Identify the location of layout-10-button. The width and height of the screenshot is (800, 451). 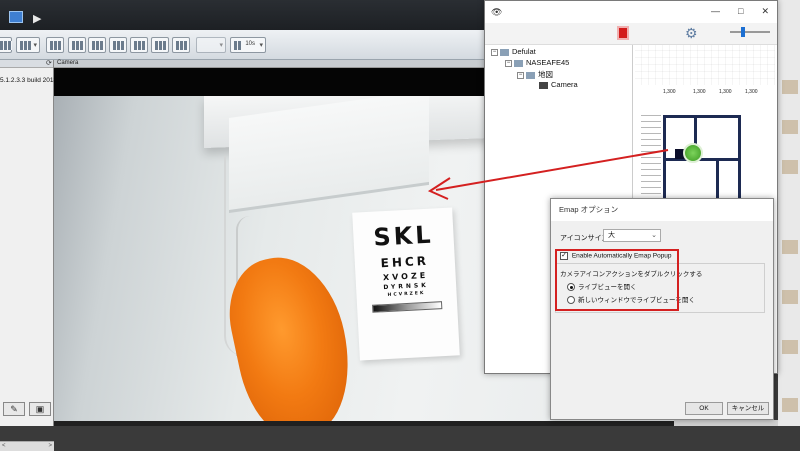
(139, 45).